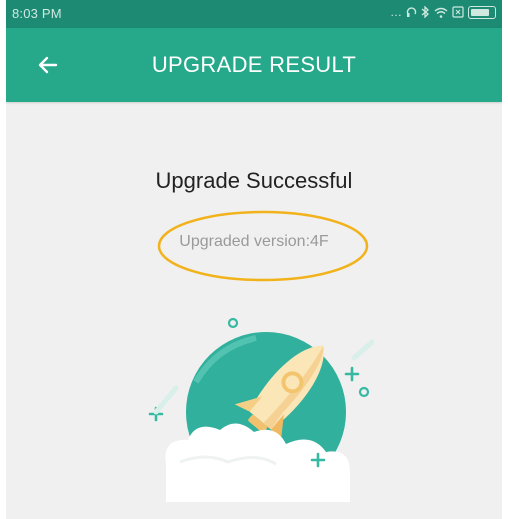  Describe the element at coordinates (254, 241) in the screenshot. I see `upgraded-version-text: Upgraded version:4F` at that location.